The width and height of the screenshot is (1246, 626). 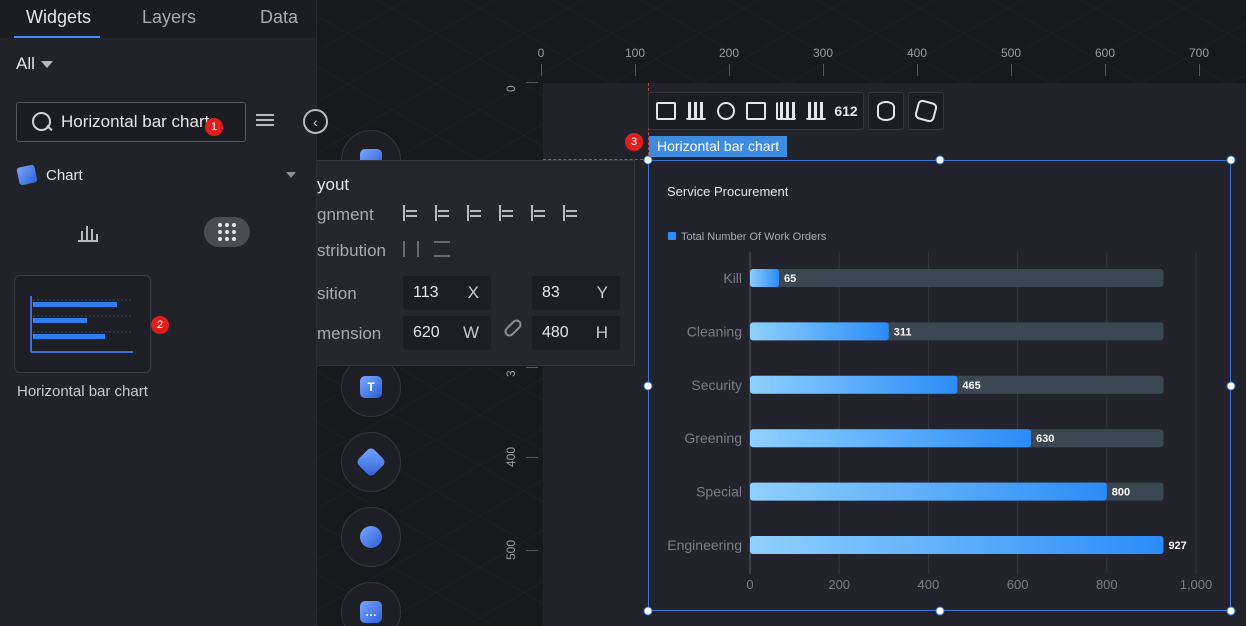 I want to click on text-icon: T, so click(x=371, y=387).